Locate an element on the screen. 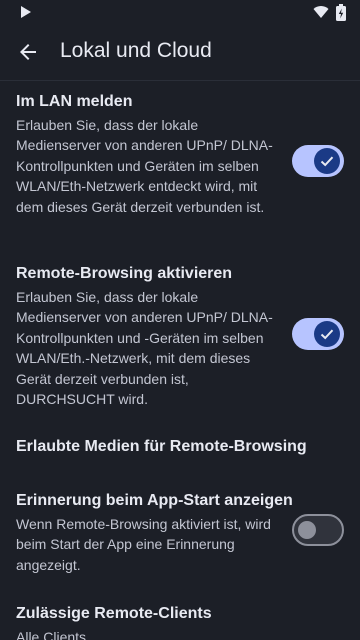  page-title: Lokal und Cloud is located at coordinates (136, 50).